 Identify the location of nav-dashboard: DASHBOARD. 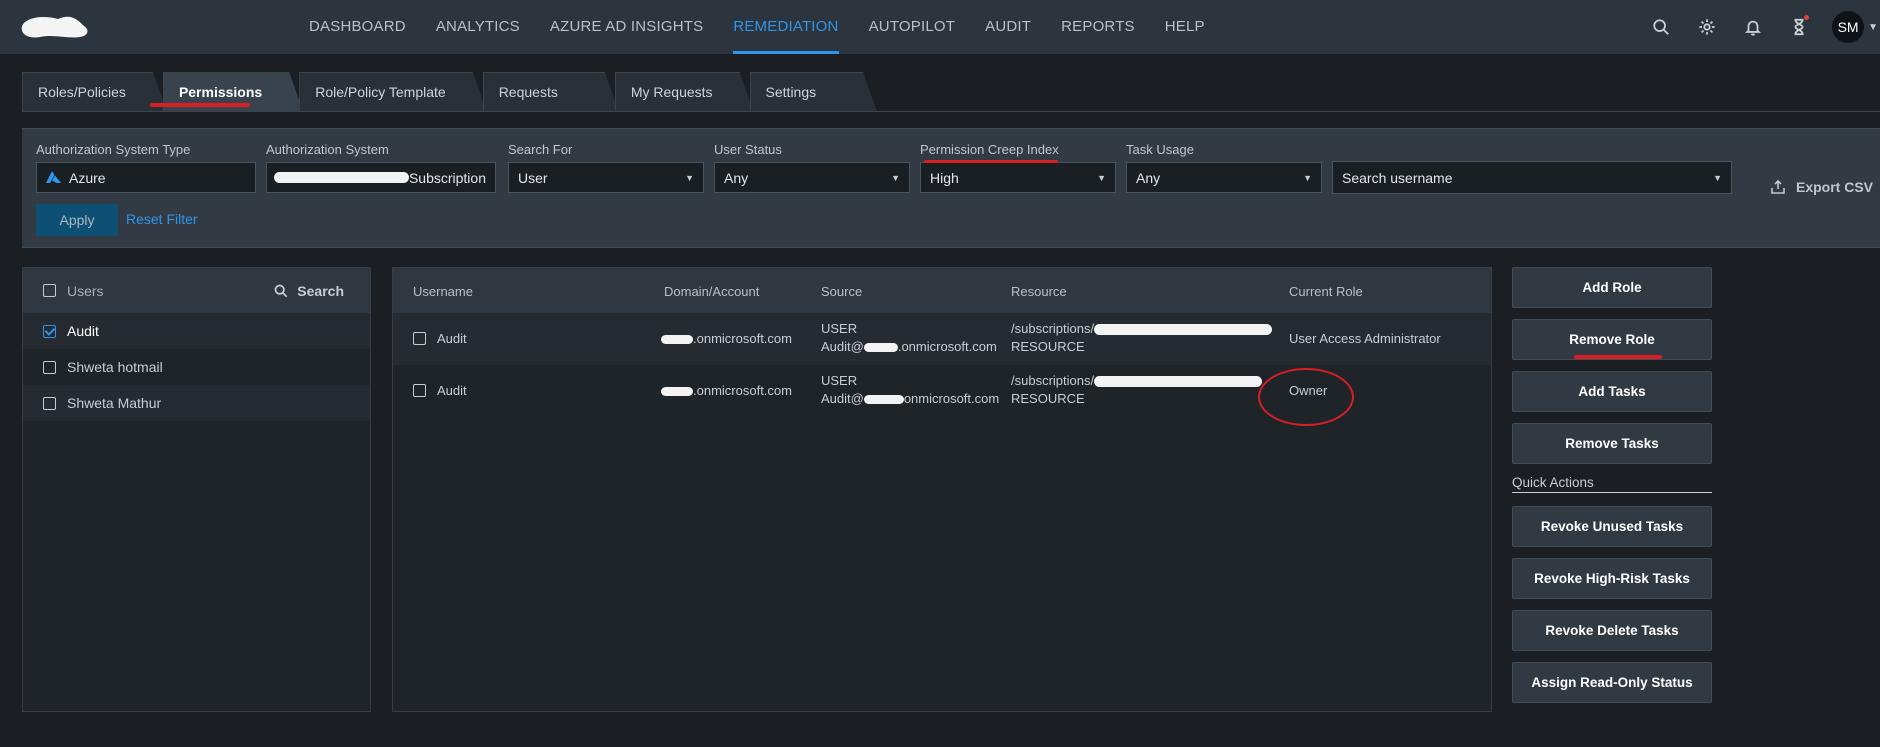
(357, 27).